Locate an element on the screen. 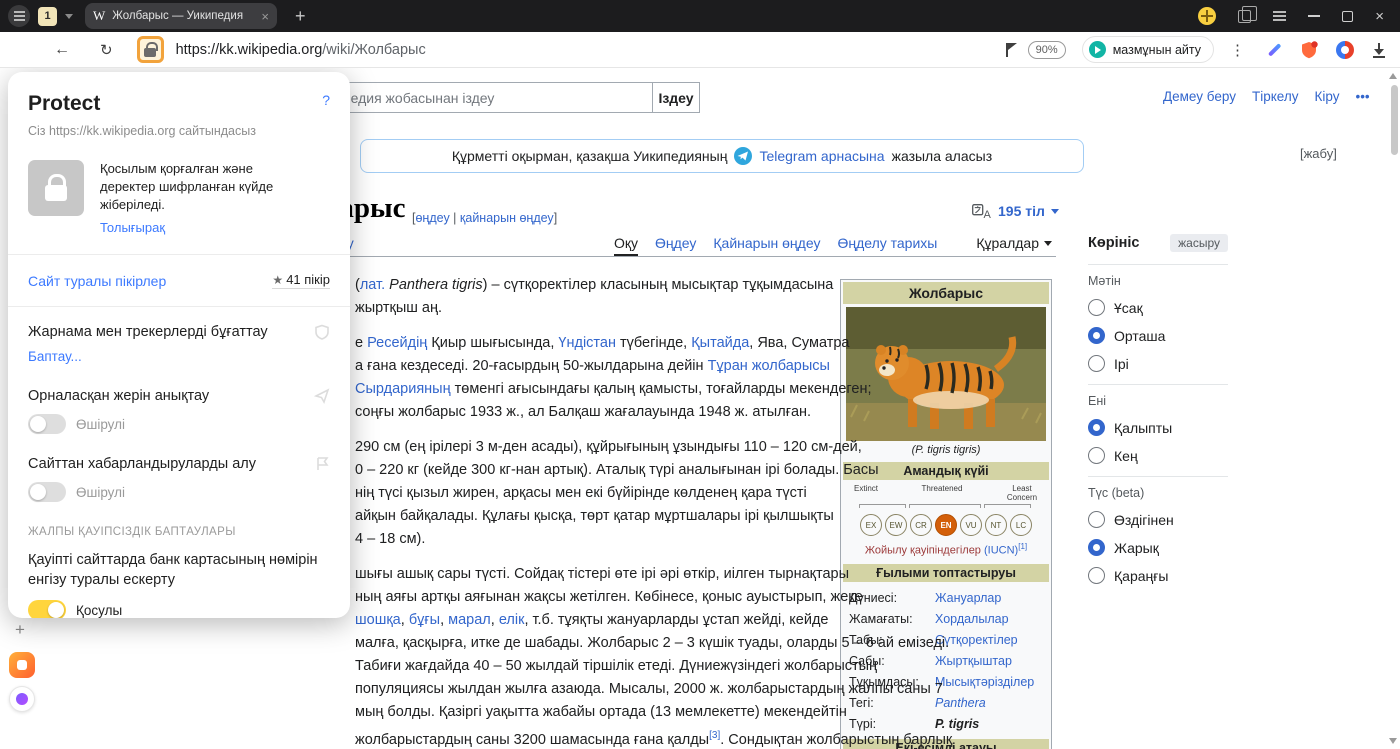  taxonomy-link: Жануарлар is located at coordinates (968, 598).